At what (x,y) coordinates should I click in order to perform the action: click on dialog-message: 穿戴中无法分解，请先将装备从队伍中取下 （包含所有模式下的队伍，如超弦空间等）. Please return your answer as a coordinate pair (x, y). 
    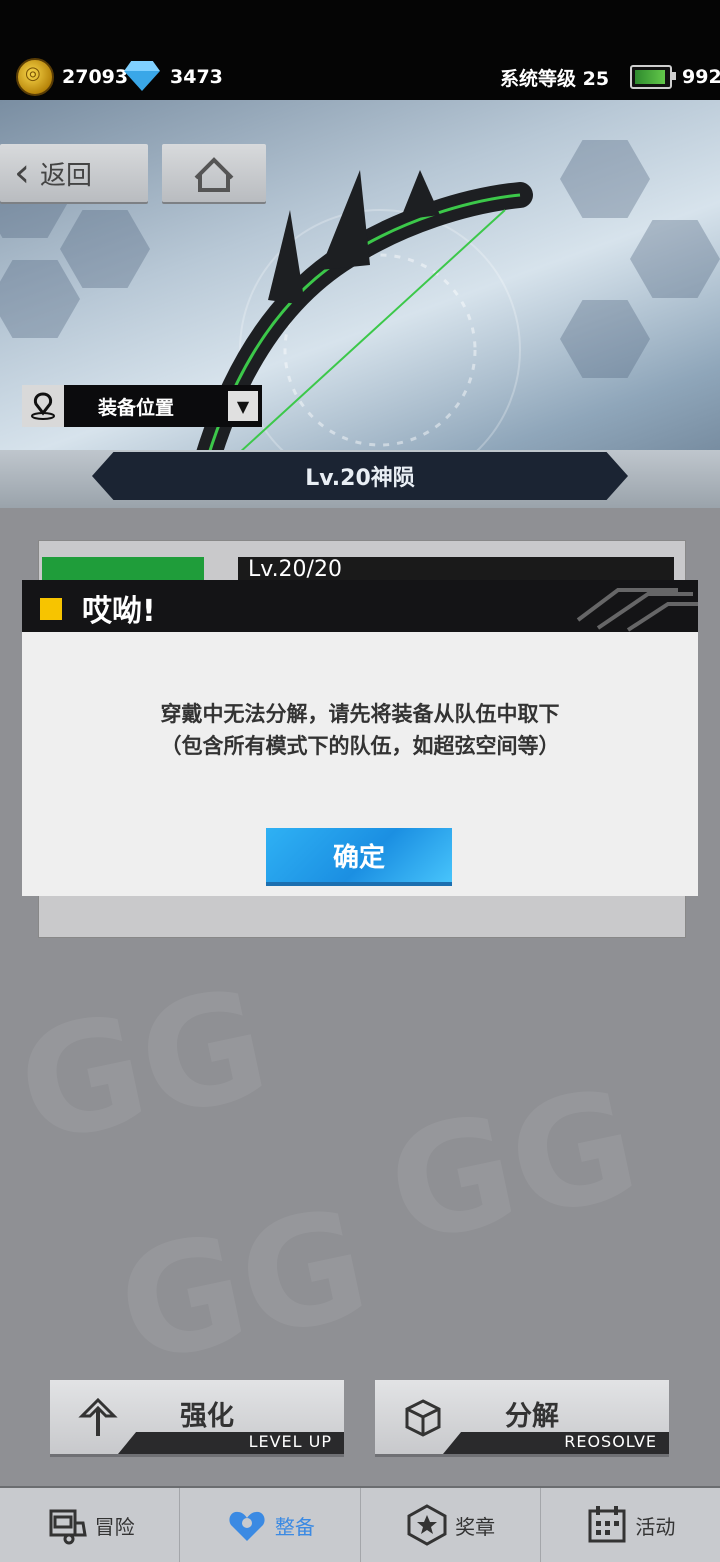
    Looking at the image, I should click on (360, 730).